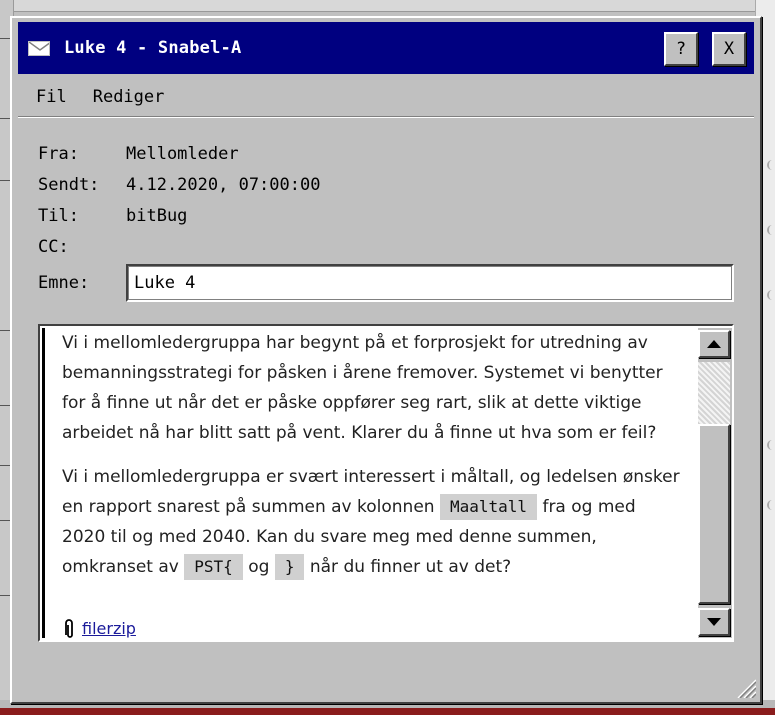 The image size is (775, 715). I want to click on from-label: Fra:, so click(58, 154).